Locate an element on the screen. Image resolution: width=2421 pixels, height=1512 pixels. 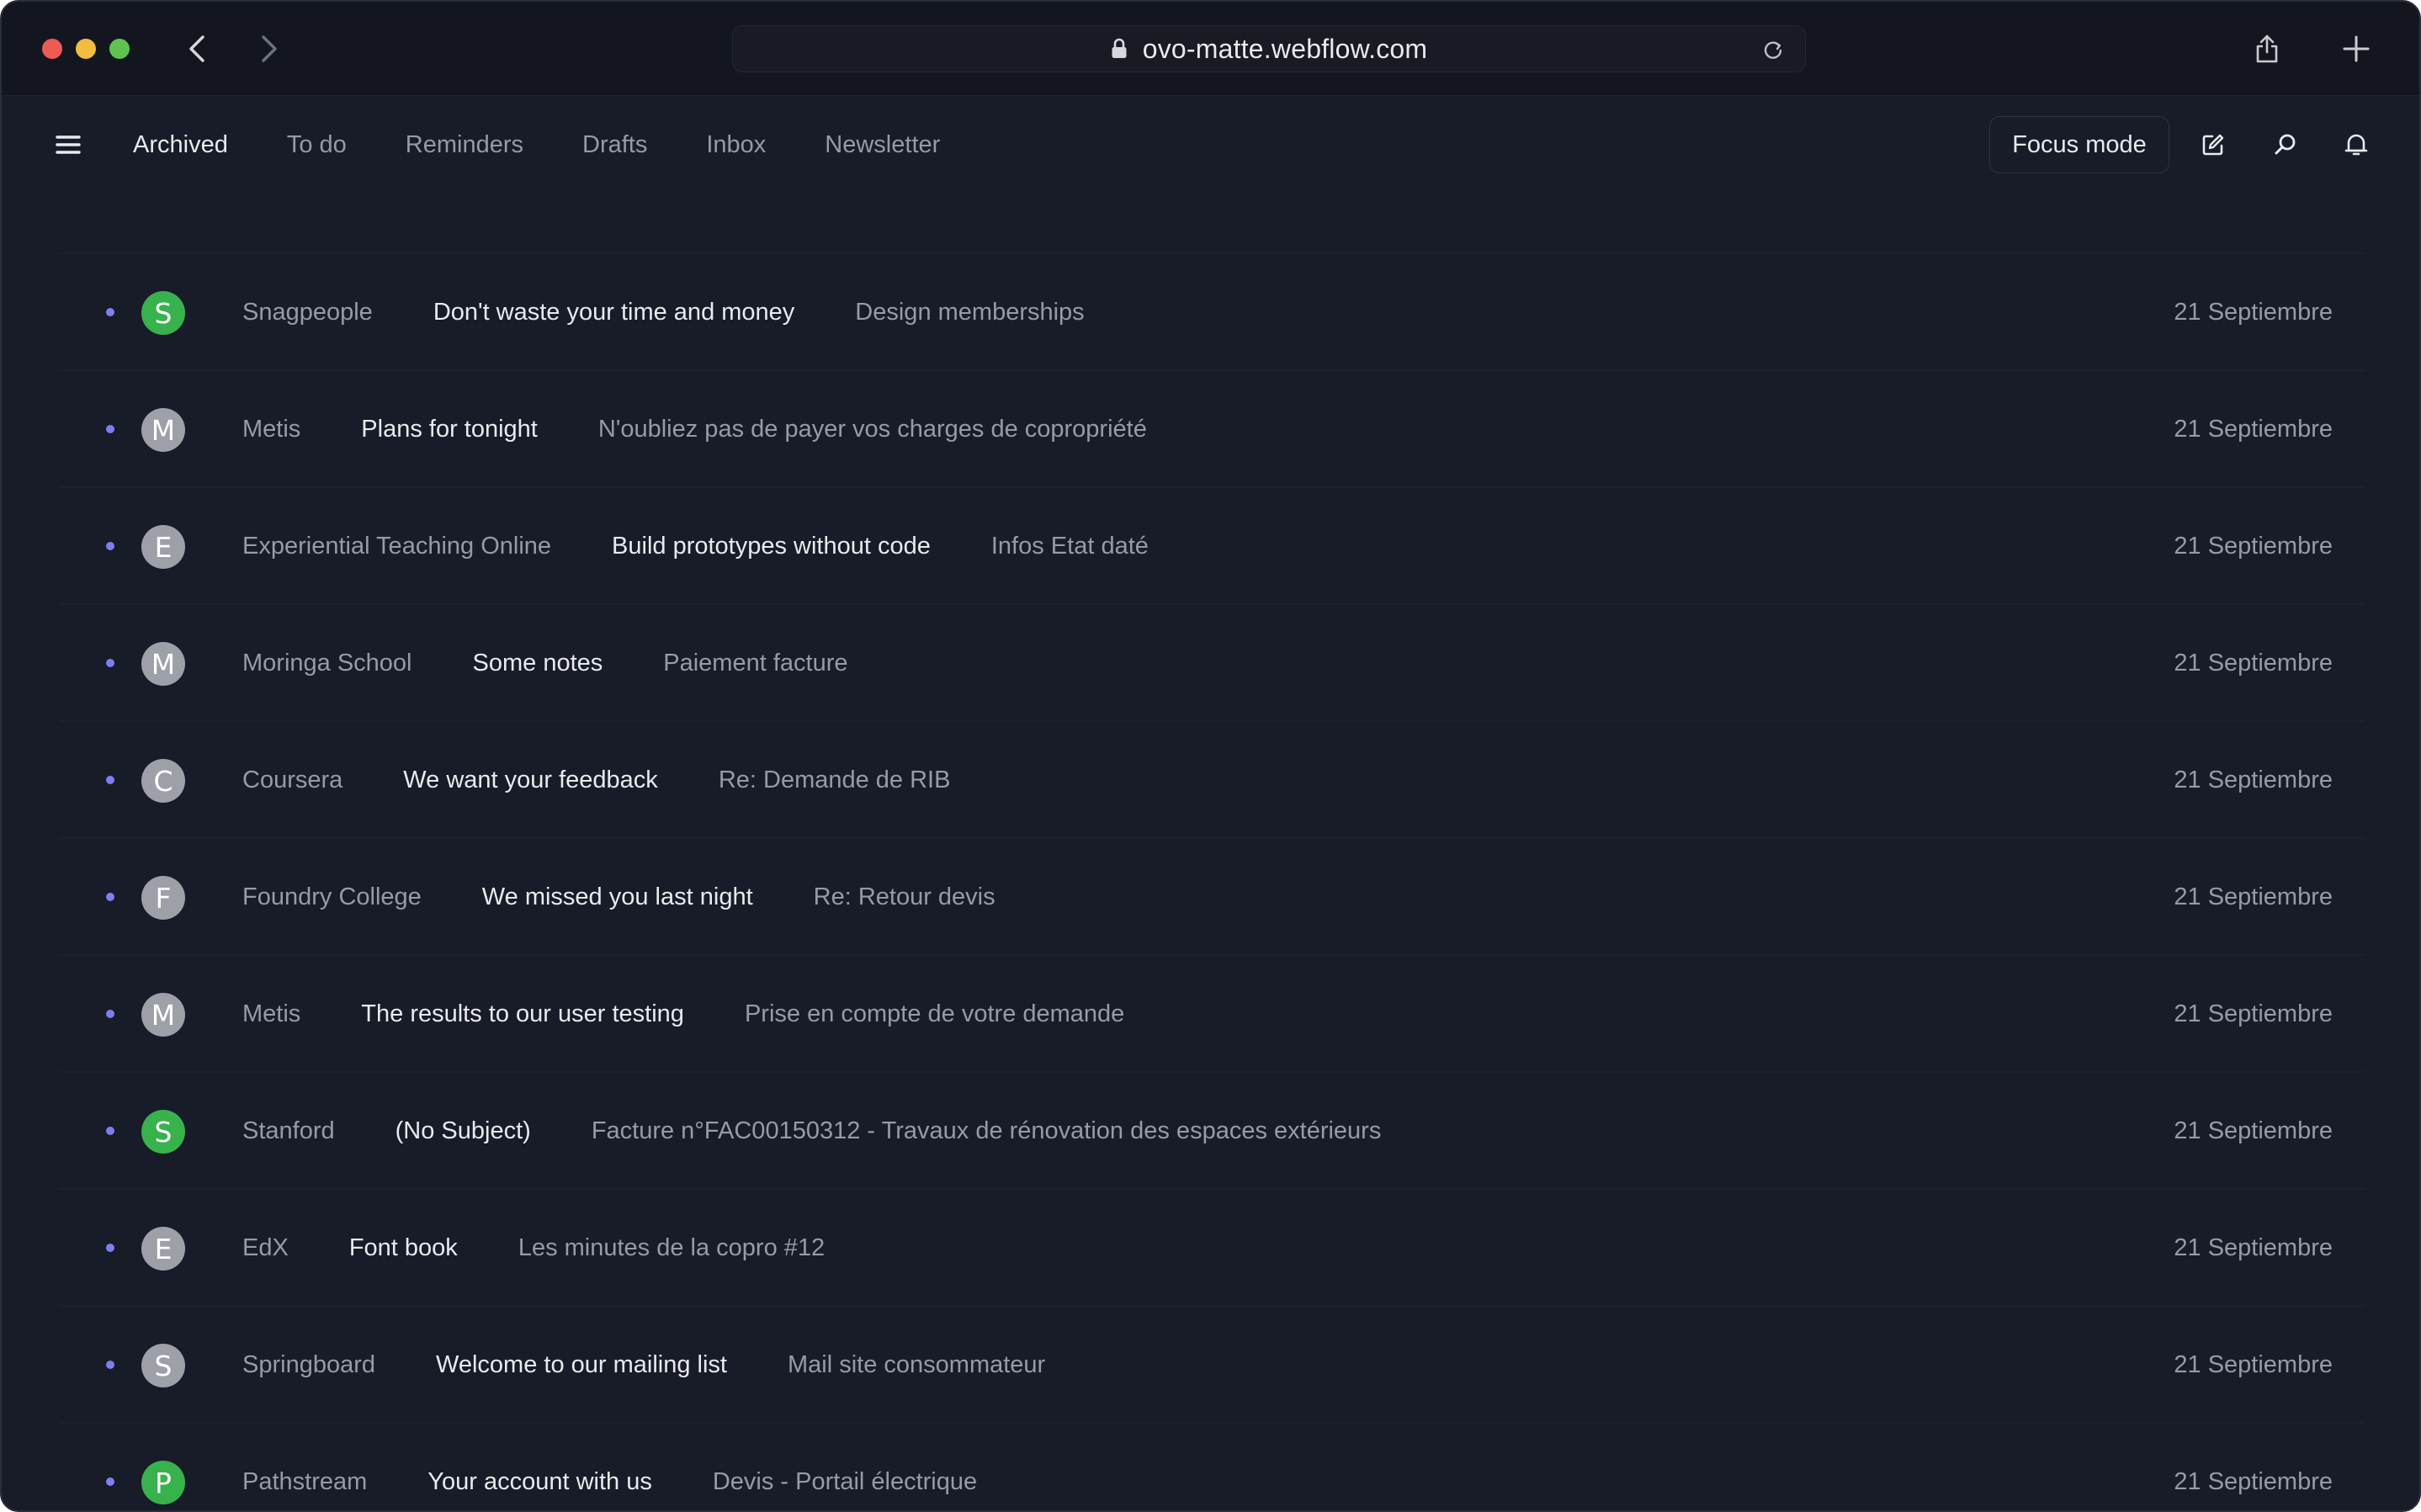
compose-button is located at coordinates (2213, 145).